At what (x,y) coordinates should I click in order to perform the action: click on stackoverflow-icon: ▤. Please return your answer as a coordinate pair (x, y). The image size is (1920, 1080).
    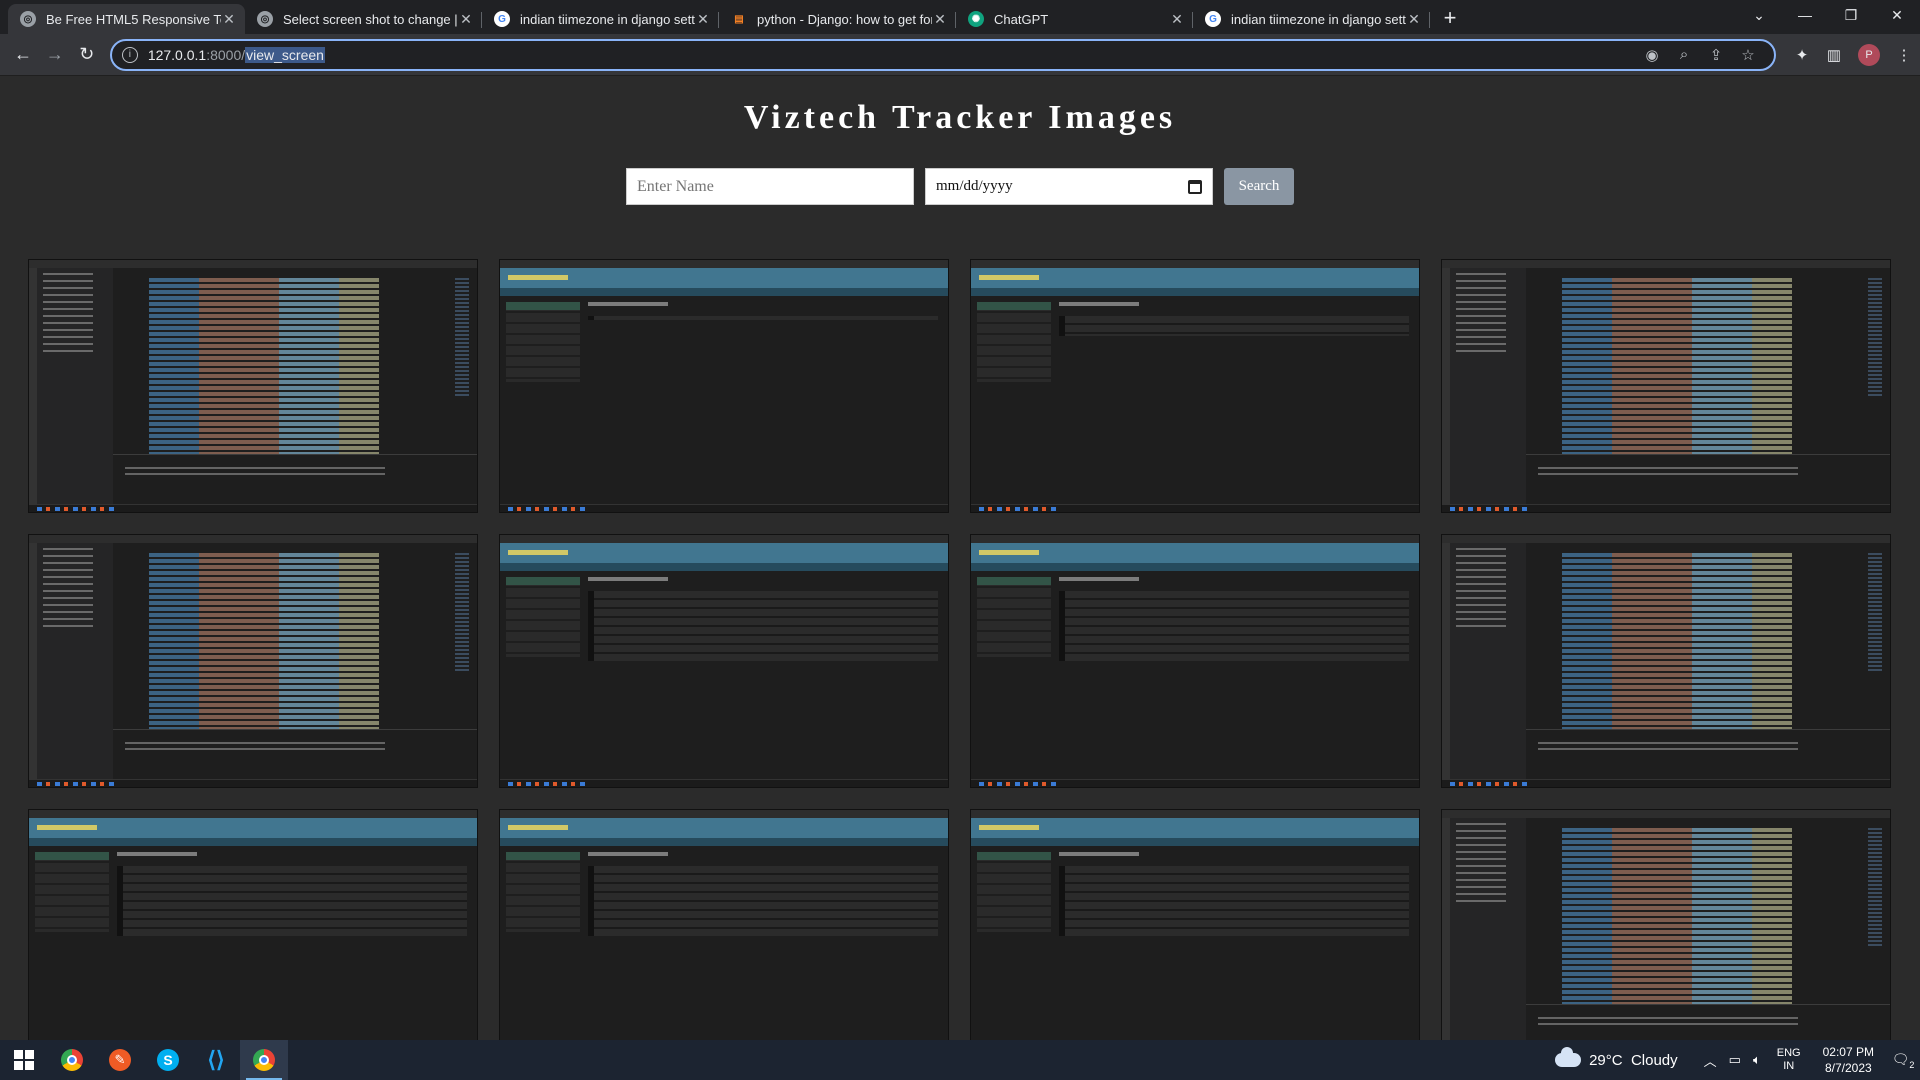
    Looking at the image, I should click on (739, 19).